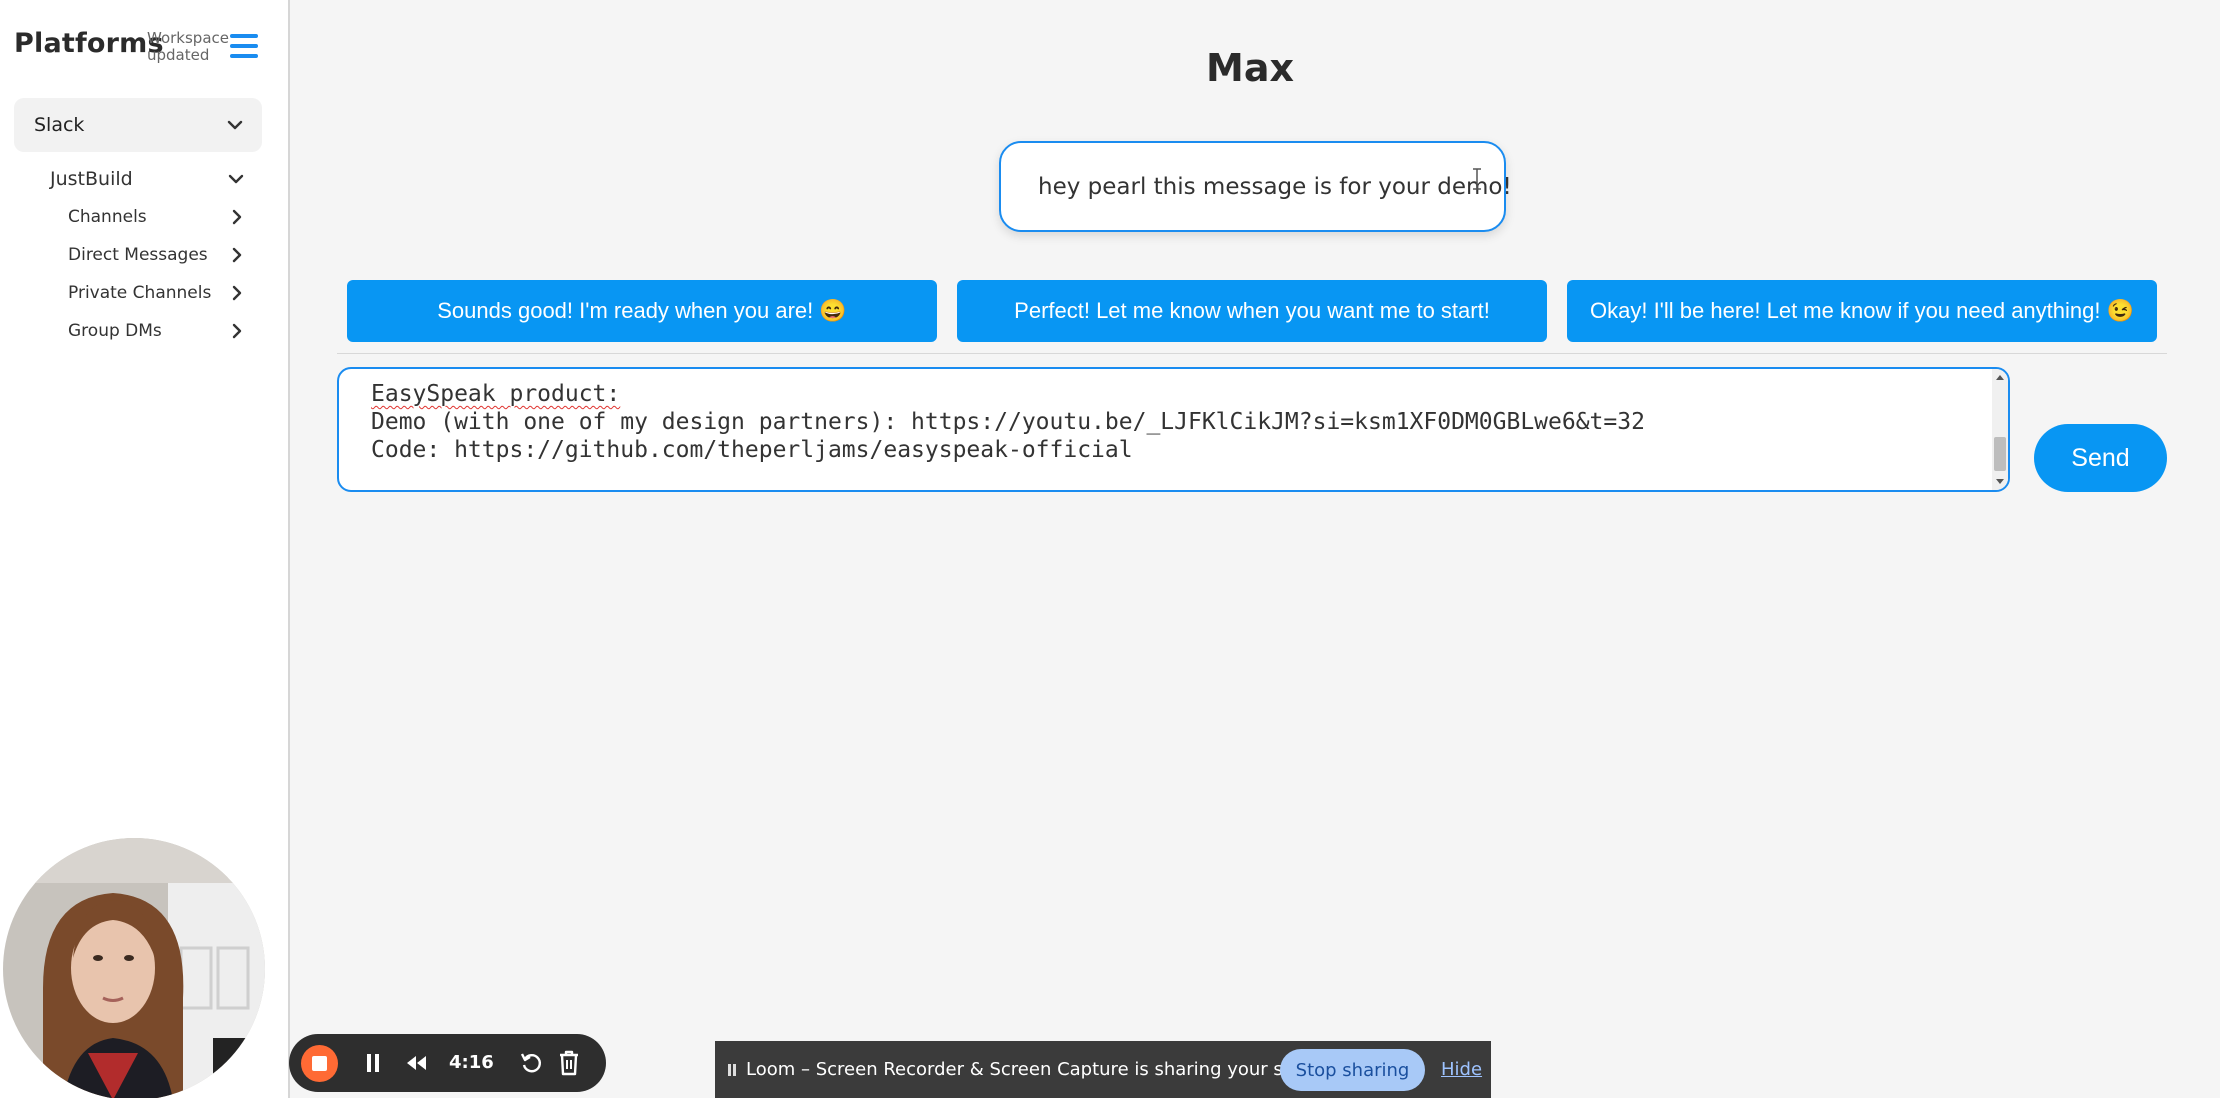 This screenshot has width=2220, height=1098. Describe the element at coordinates (2000, 377) in the screenshot. I see `scroll-up-arrow-icon` at that location.